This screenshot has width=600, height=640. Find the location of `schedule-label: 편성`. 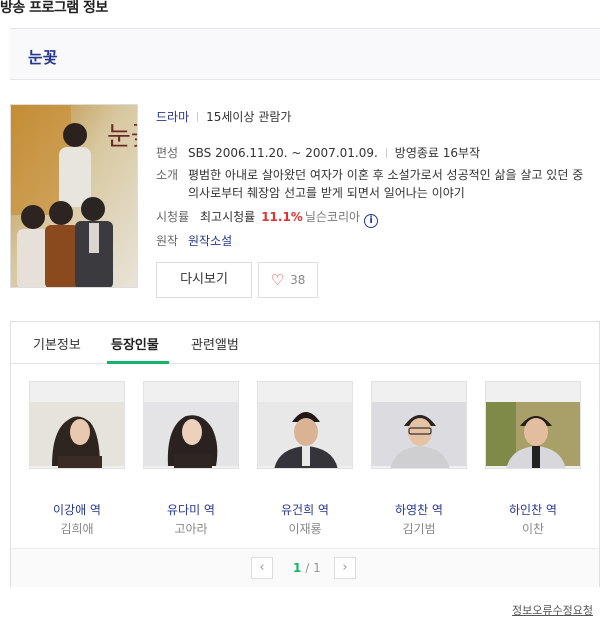

schedule-label: 편성 is located at coordinates (167, 153).